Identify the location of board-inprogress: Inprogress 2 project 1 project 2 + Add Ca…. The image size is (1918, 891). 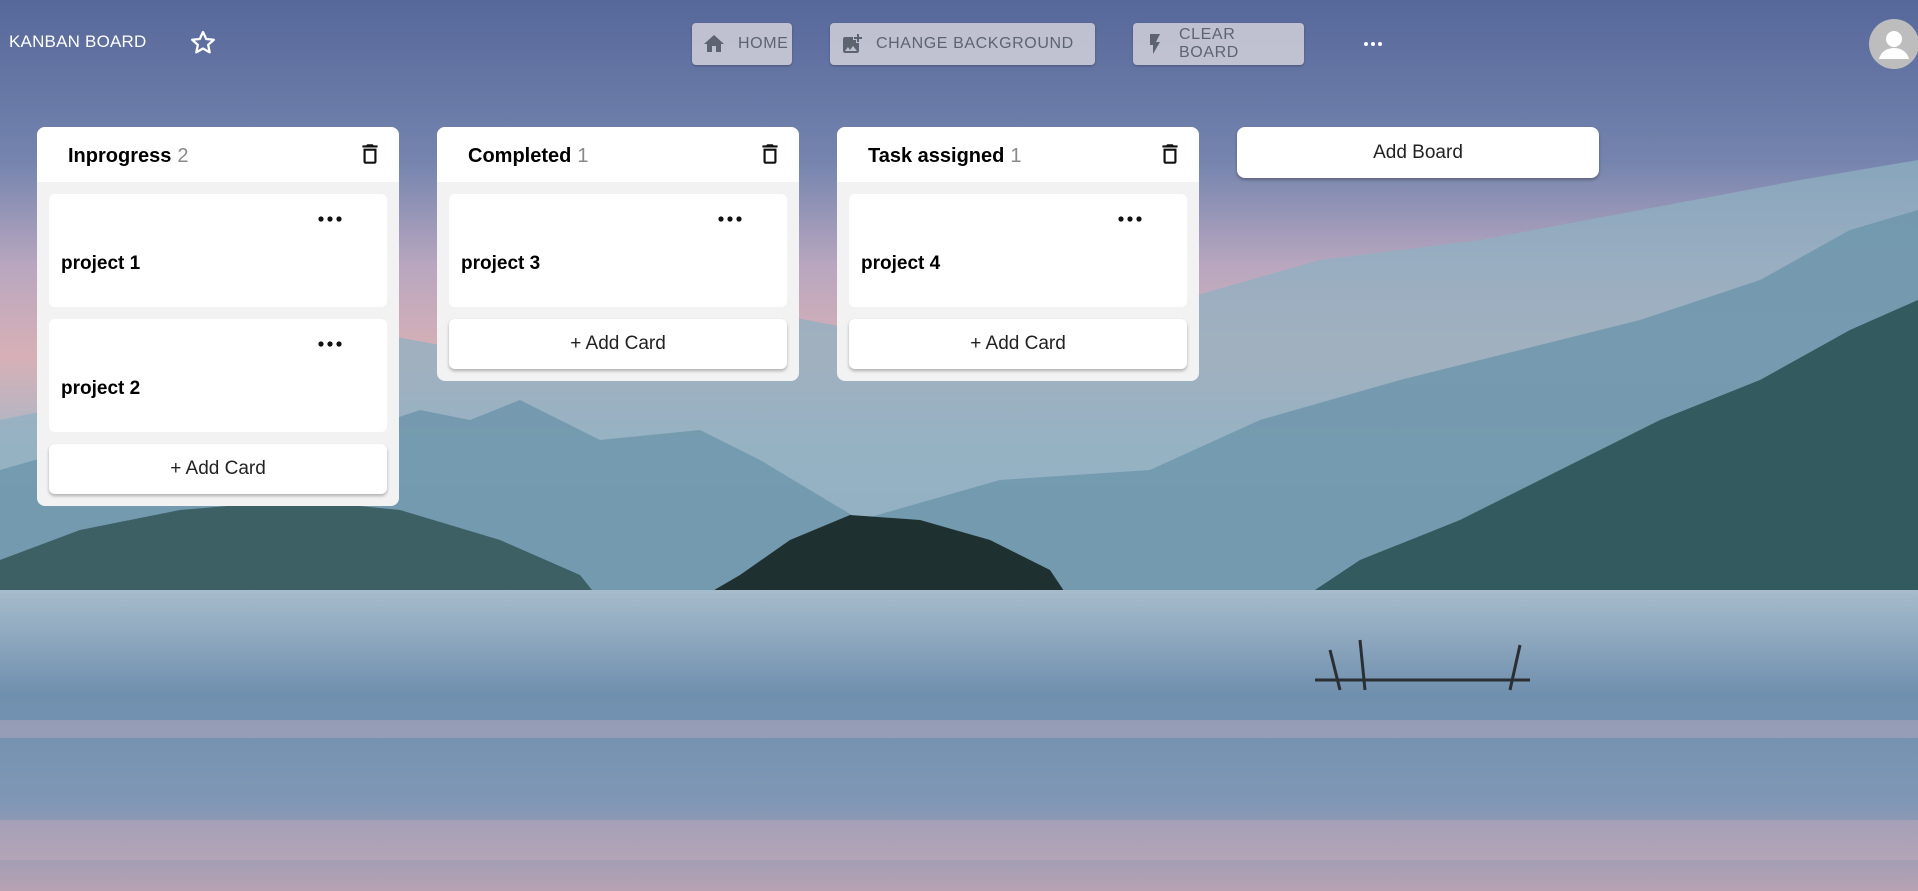
(218, 316).